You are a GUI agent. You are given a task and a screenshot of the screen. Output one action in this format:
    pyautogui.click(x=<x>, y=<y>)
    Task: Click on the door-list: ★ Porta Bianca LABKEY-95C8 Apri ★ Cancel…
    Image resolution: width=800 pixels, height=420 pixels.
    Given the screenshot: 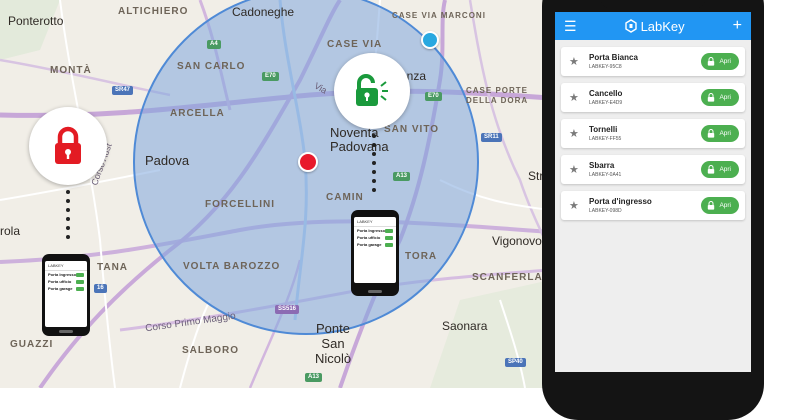 What is the action you would take?
    pyautogui.click(x=653, y=130)
    